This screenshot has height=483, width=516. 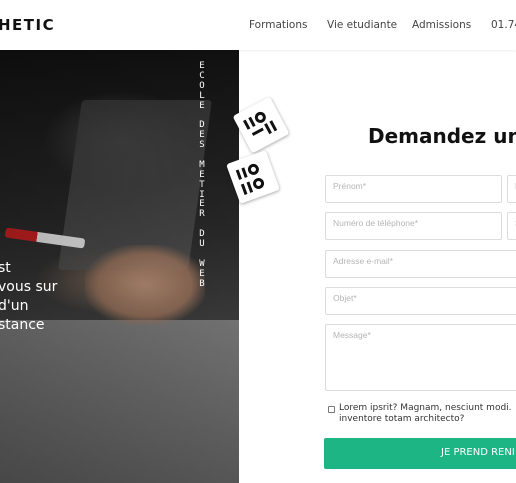 What do you see at coordinates (202, 145) in the screenshot?
I see `vertical-letter: S` at bounding box center [202, 145].